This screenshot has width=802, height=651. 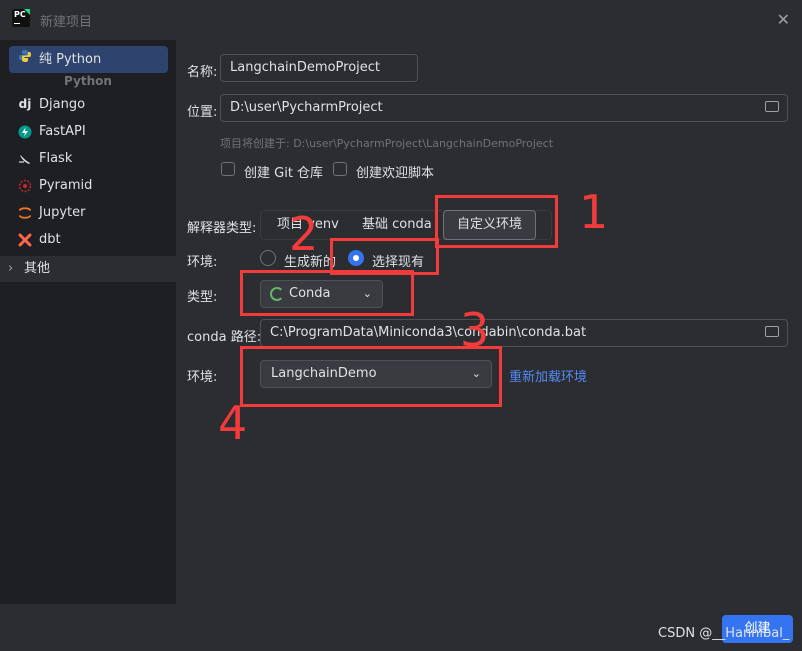 I want to click on annotation-number-2: 2, so click(x=304, y=234).